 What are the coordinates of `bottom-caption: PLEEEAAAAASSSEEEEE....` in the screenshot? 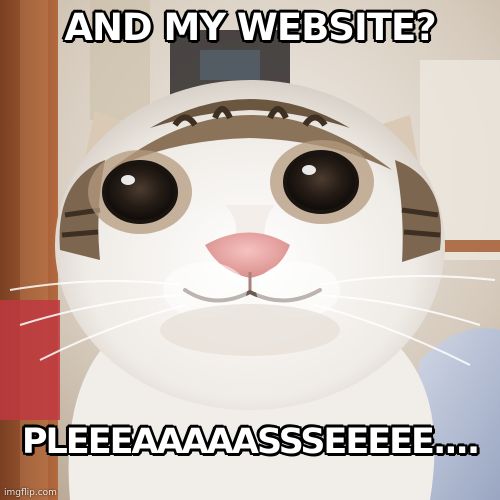 It's located at (250, 442).